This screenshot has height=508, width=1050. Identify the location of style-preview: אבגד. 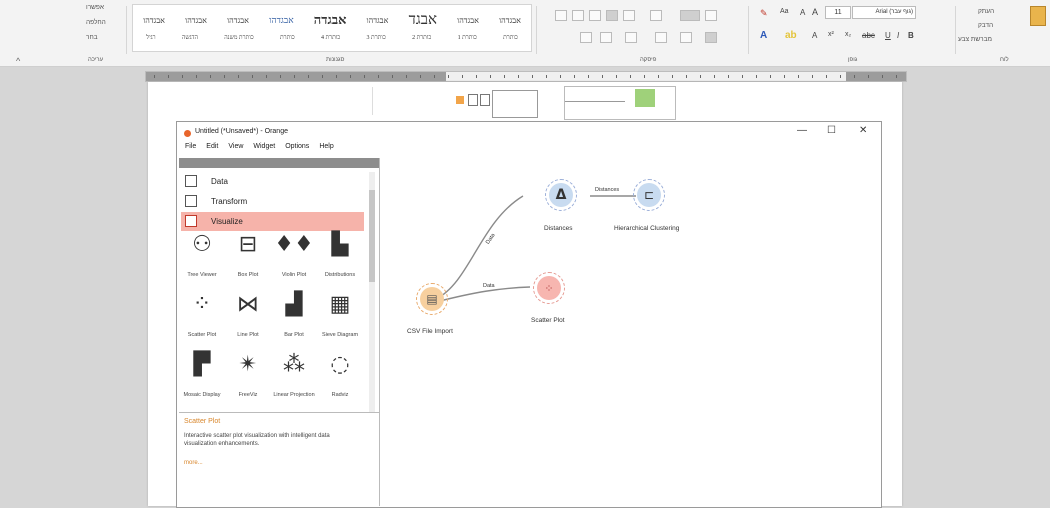
(423, 20).